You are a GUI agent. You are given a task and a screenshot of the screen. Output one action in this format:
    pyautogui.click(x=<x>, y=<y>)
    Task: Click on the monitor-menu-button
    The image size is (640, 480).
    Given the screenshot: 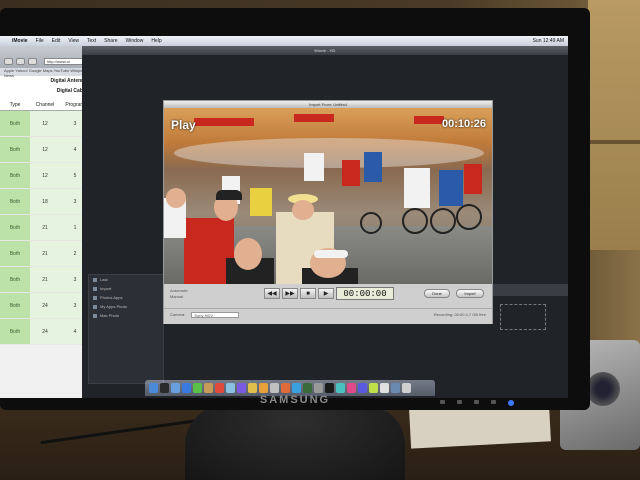 What is the action you would take?
    pyautogui.click(x=442, y=402)
    